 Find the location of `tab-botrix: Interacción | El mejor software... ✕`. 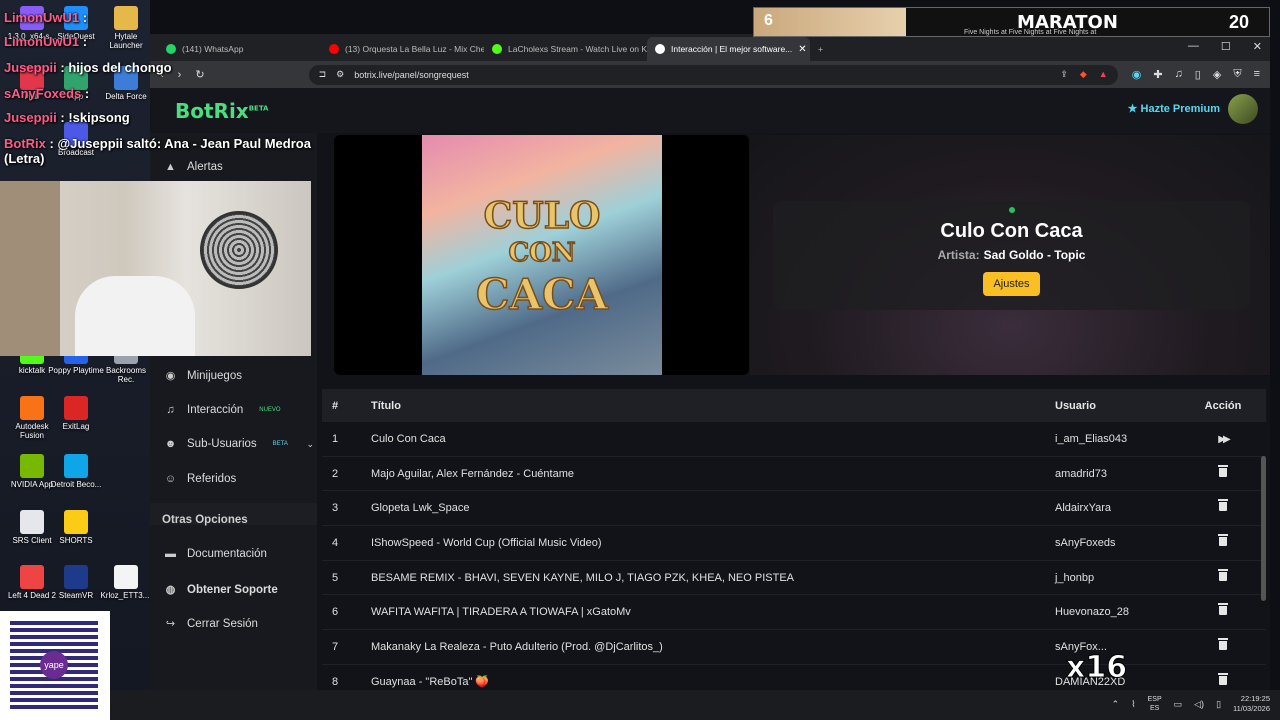

tab-botrix: Interacción | El mejor software... ✕ is located at coordinates (728, 49).